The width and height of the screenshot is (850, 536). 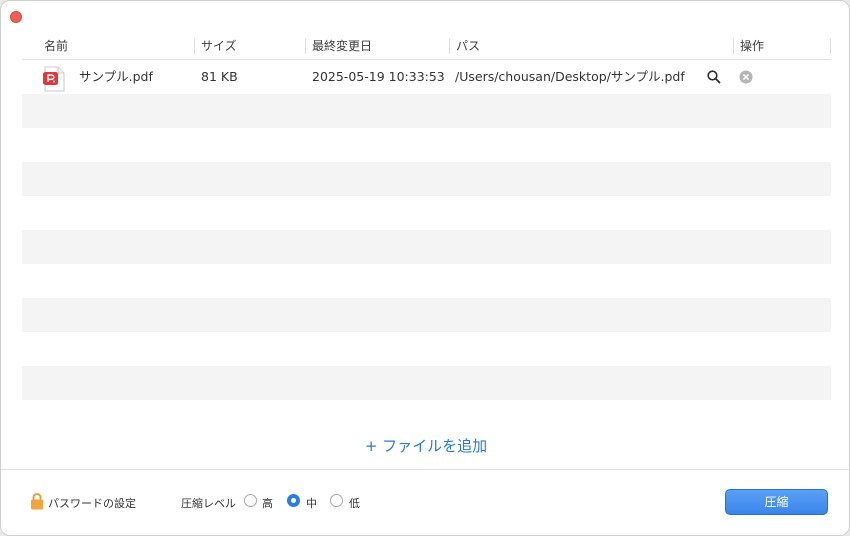 I want to click on compression-level-label: 圧縮レベル, so click(x=208, y=503).